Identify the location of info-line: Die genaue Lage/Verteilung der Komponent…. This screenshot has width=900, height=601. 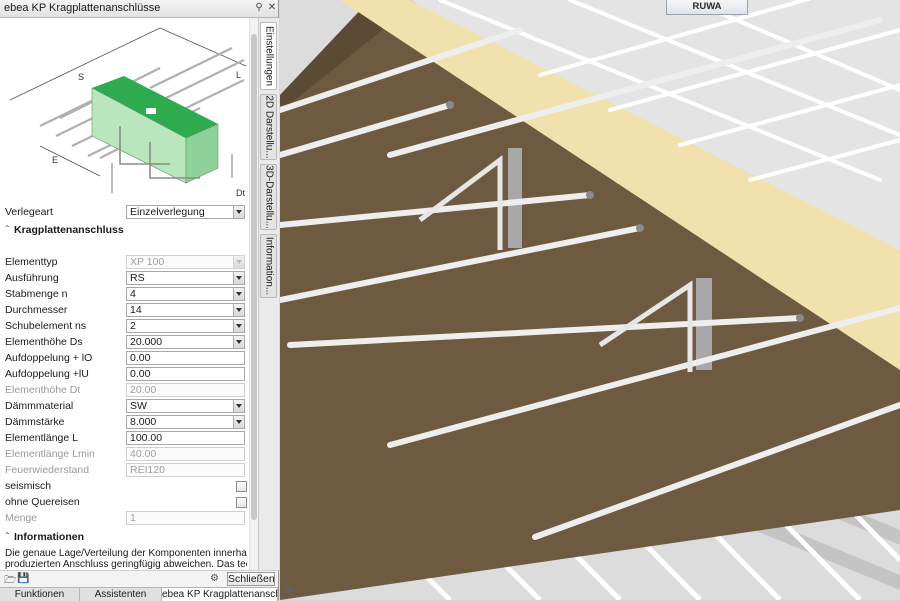
(126, 553).